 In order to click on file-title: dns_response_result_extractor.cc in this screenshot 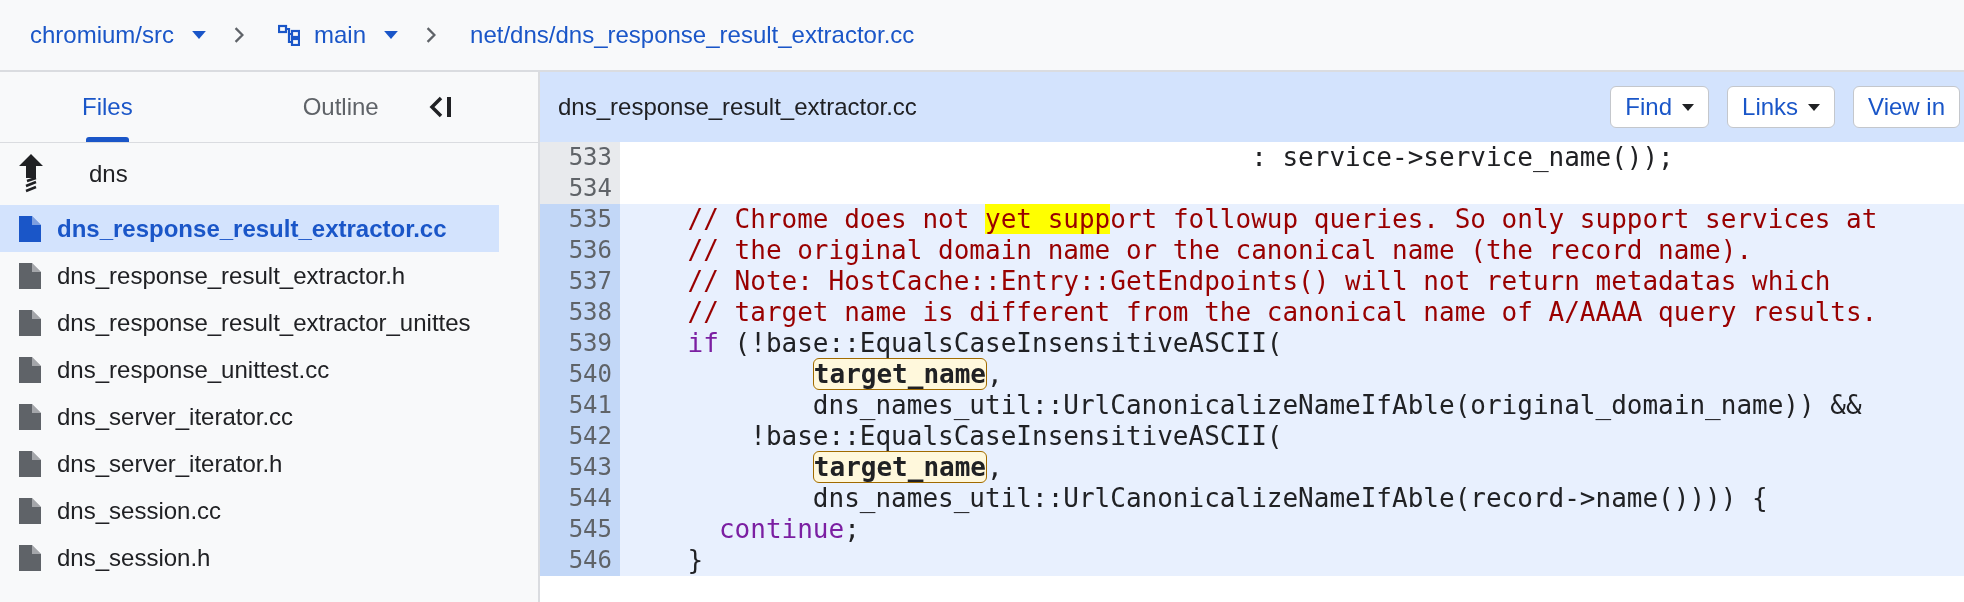, I will do `click(737, 107)`.